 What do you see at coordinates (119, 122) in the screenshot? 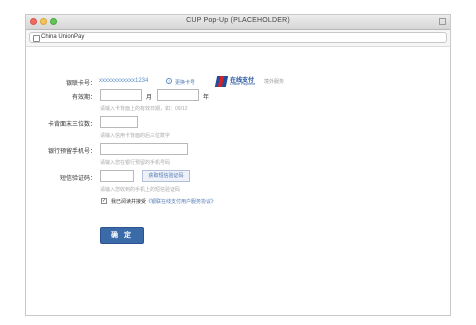
I see `cvn-input` at bounding box center [119, 122].